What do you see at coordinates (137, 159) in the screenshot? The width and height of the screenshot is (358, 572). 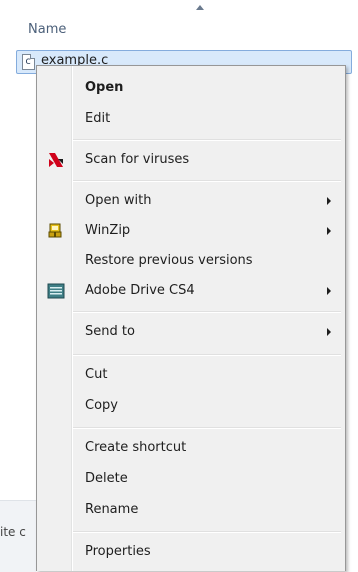 I see `menu-item-label: Scan for viruses` at bounding box center [137, 159].